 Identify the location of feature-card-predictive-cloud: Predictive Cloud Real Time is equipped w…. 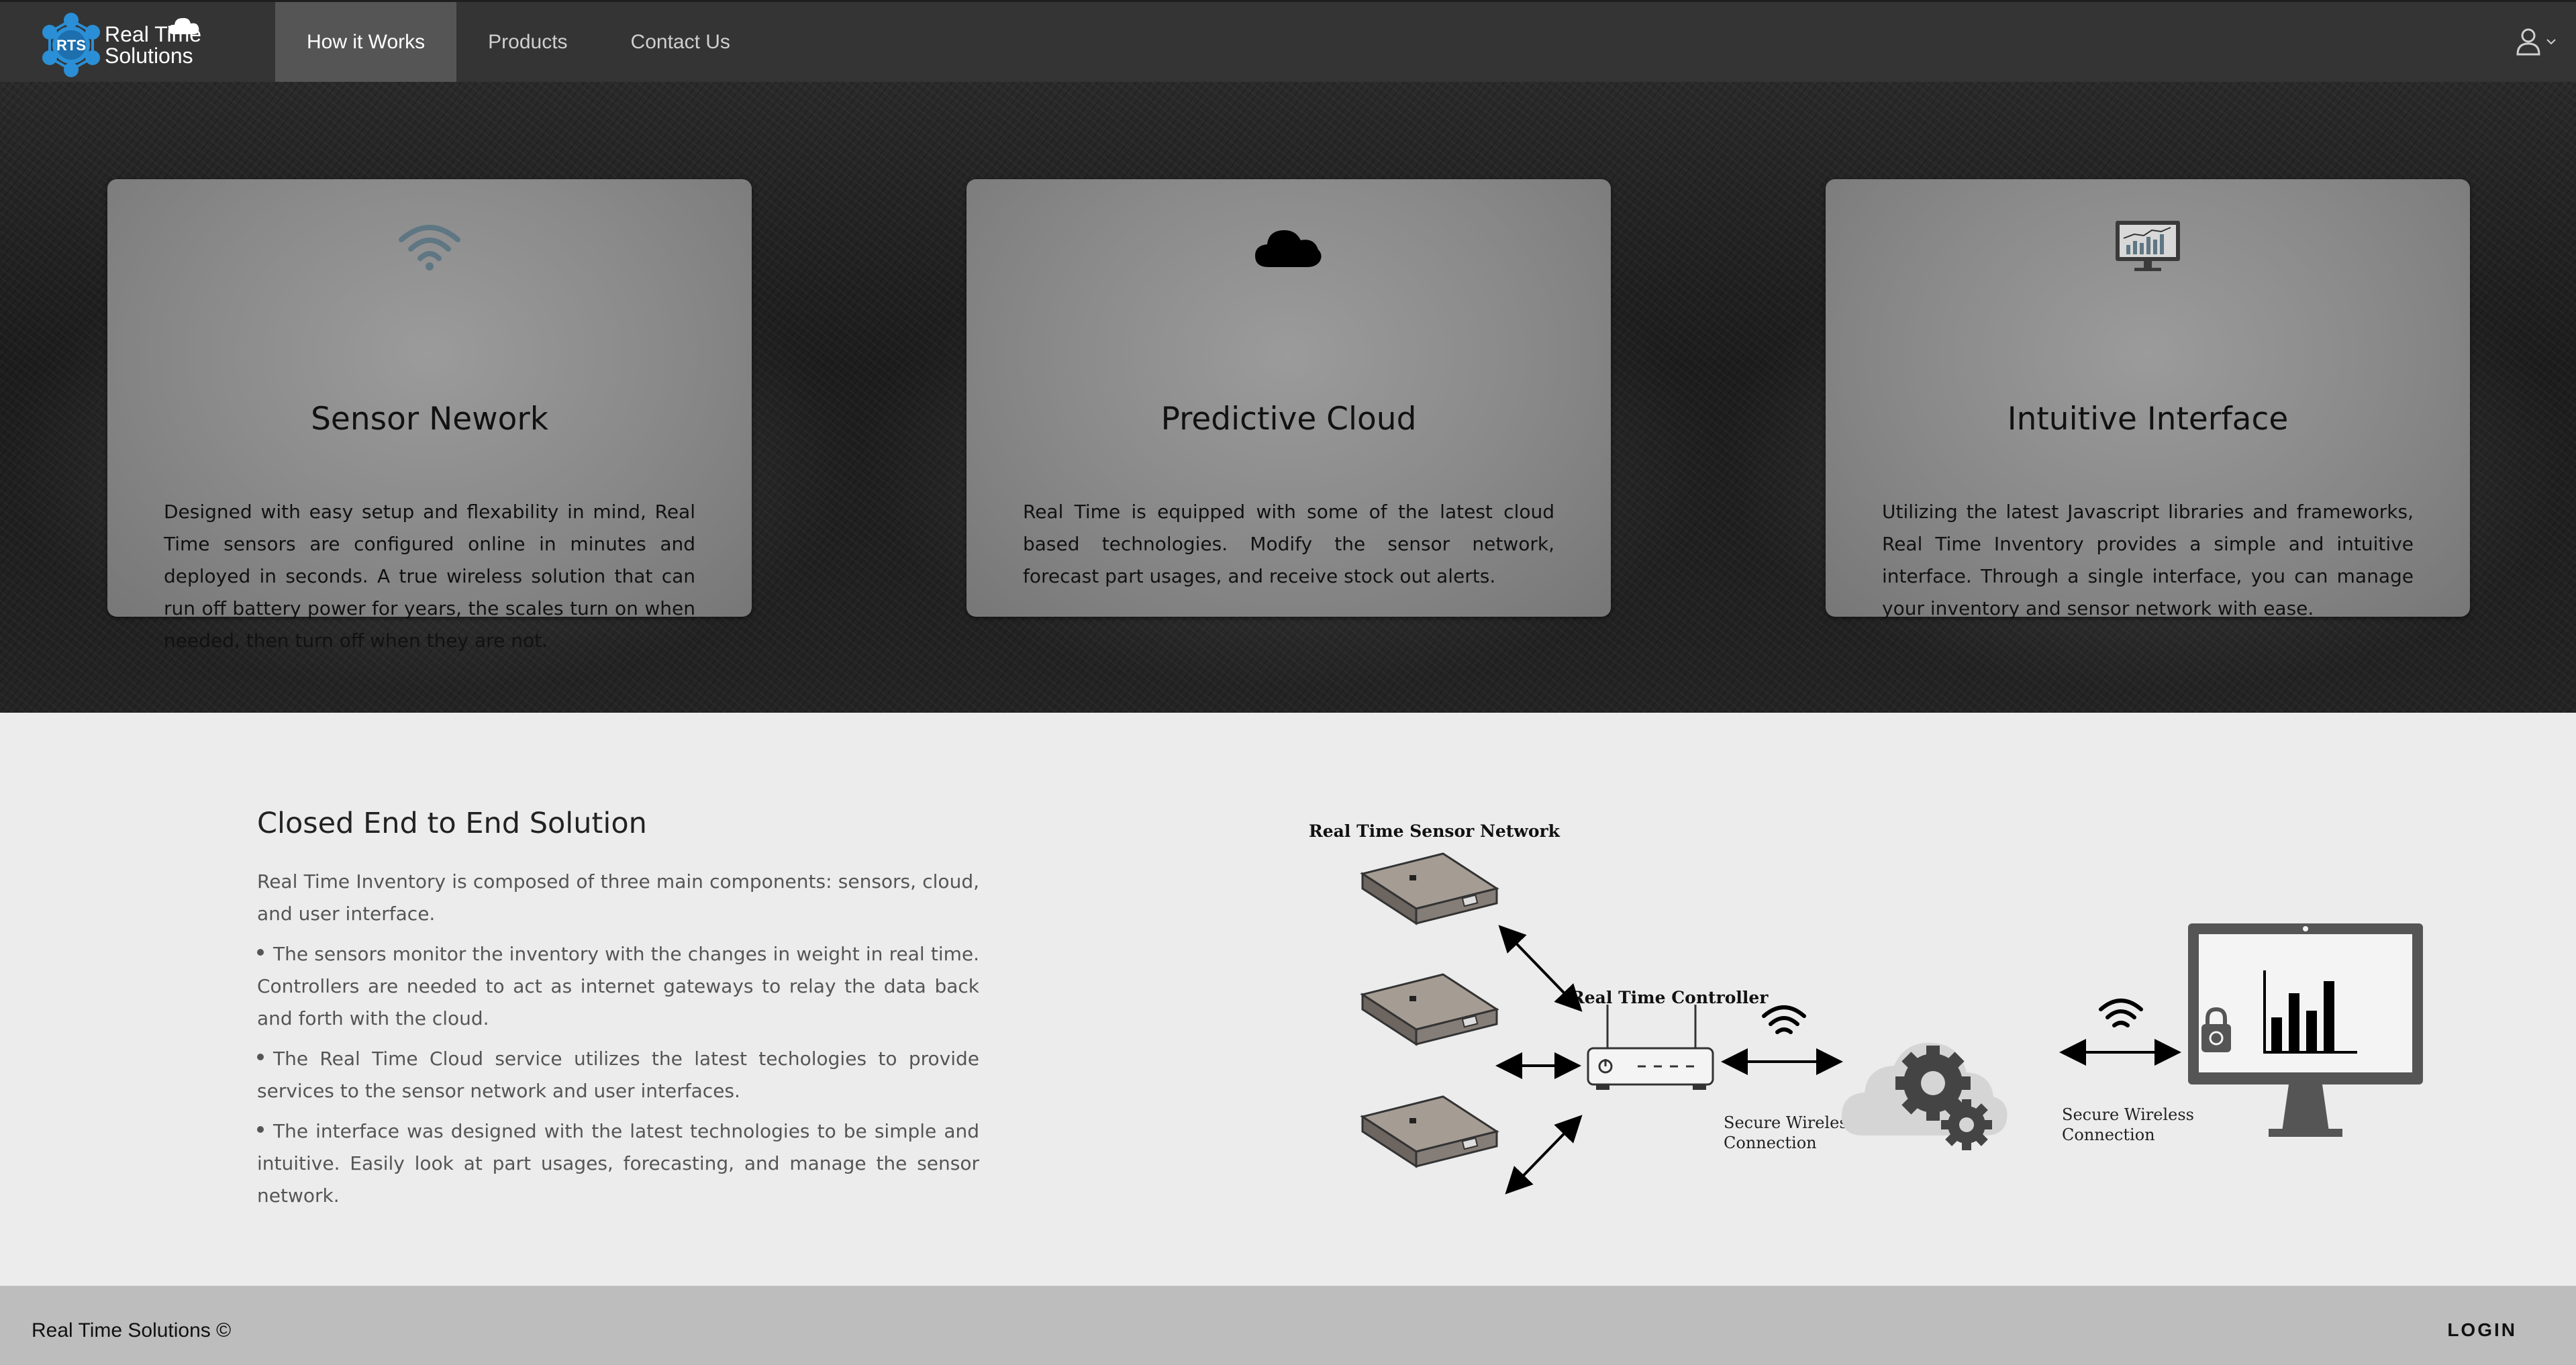
(1289, 398).